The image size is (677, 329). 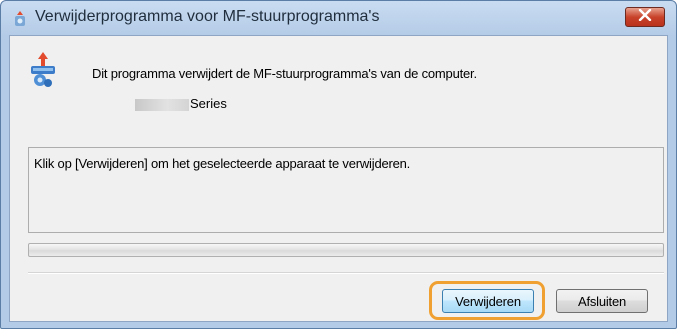 I want to click on uninstall-program-icon, so click(x=43, y=72).